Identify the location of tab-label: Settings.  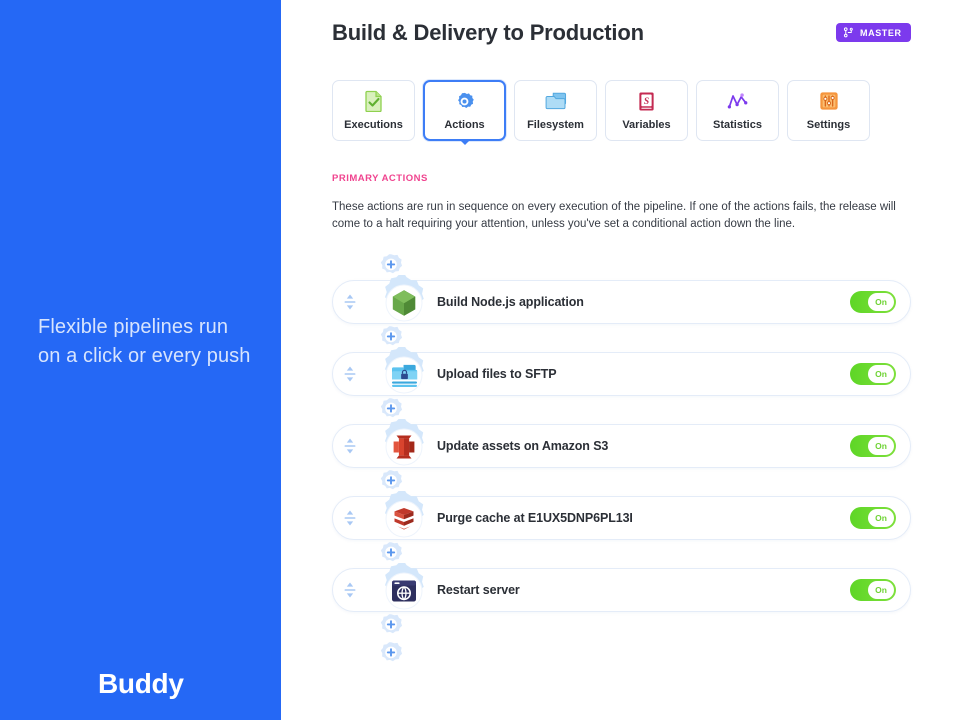
(828, 125).